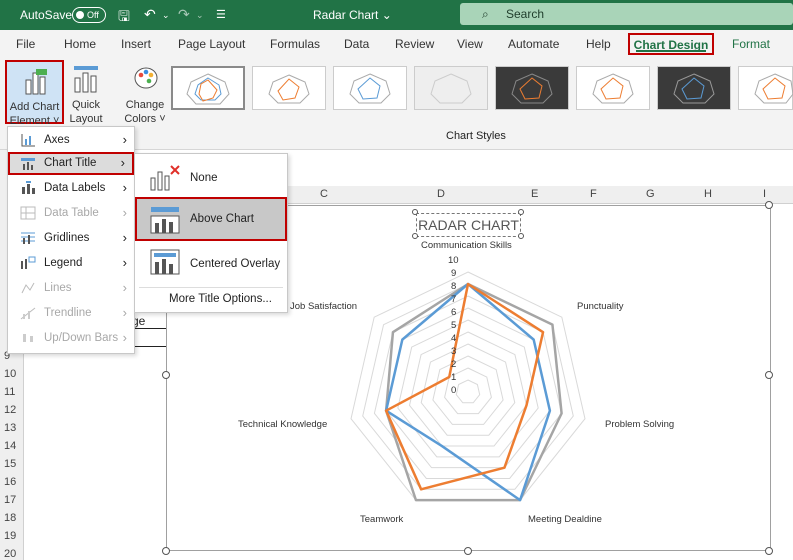 The height and width of the screenshot is (560, 793). Describe the element at coordinates (211, 44) in the screenshot. I see `tab-page-layout: Page Layout` at that location.